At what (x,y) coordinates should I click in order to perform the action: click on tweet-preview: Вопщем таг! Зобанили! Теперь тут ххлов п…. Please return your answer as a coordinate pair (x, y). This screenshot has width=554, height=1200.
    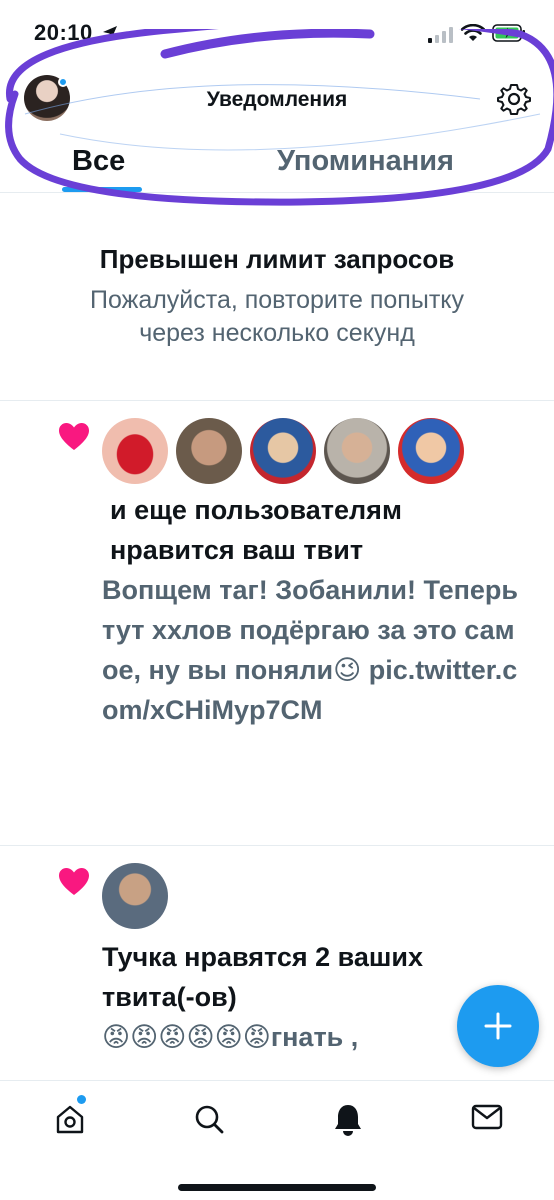
    Looking at the image, I should click on (310, 650).